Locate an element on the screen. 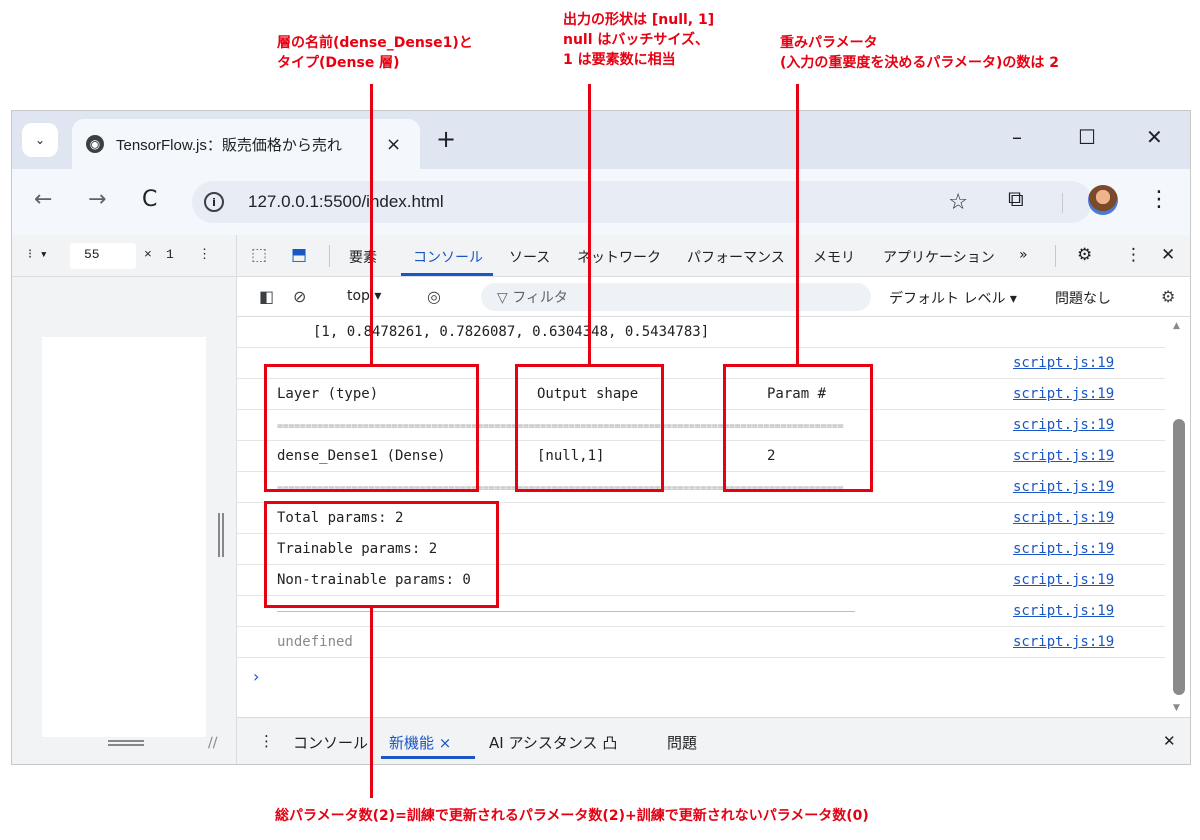 The image size is (1200, 840). width-input is located at coordinates (103, 256).